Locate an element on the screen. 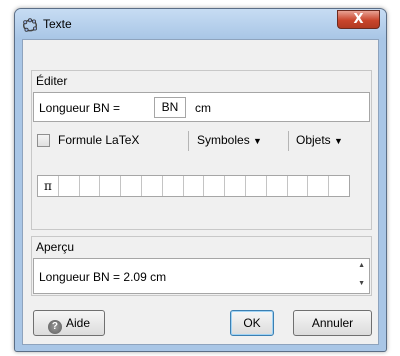  preview-text: Longueur BN = 2.09 cm is located at coordinates (103, 277).